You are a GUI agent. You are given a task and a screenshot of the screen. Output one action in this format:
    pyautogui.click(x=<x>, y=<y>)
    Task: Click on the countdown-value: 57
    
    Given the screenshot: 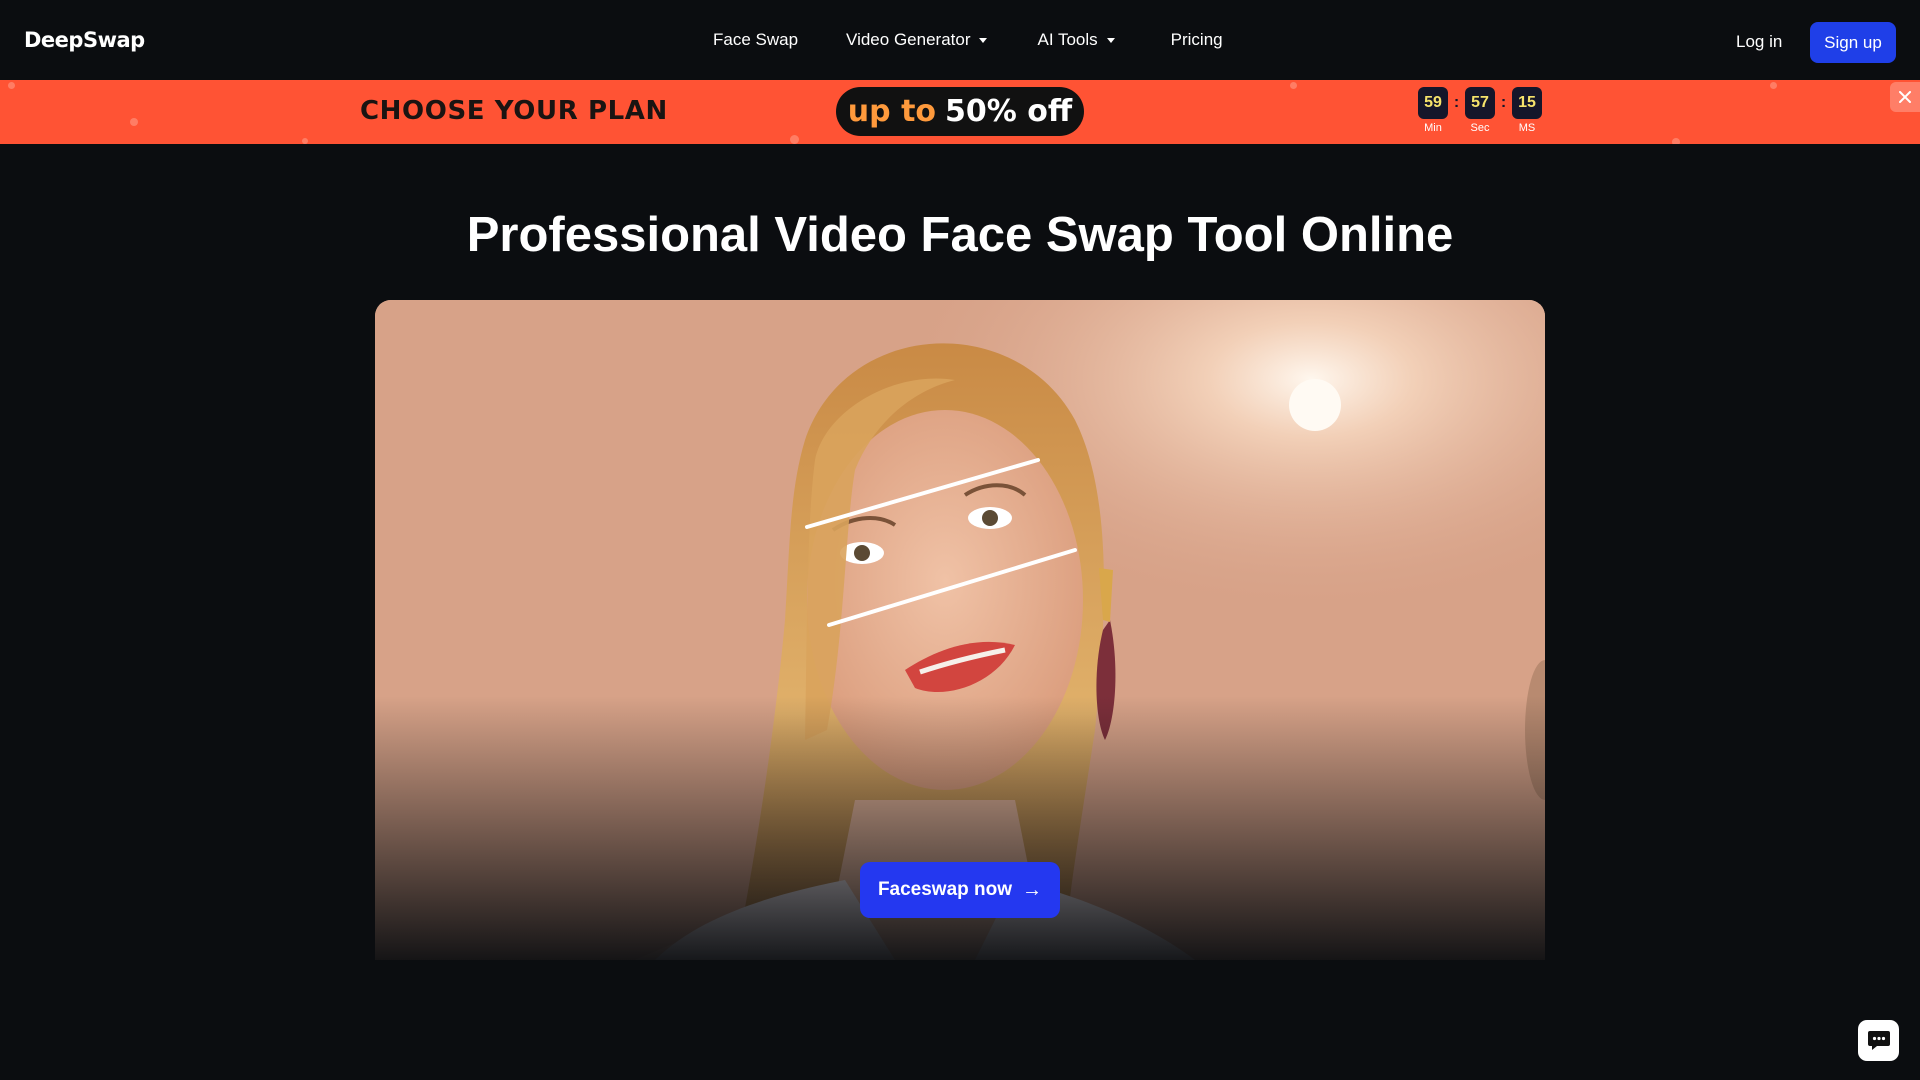 What is the action you would take?
    pyautogui.click(x=1480, y=103)
    